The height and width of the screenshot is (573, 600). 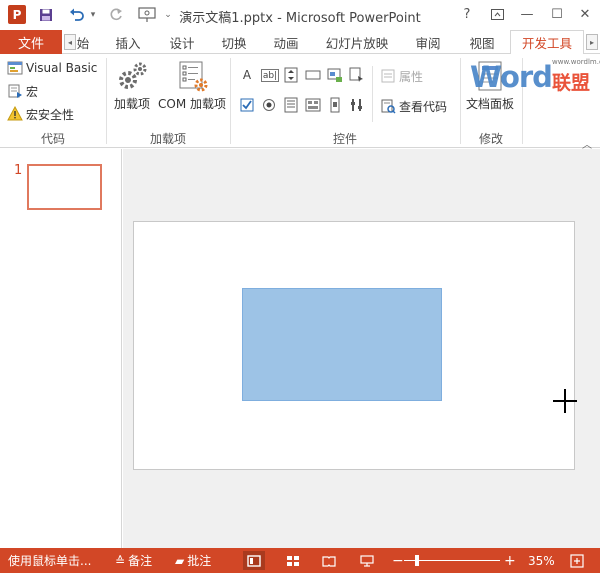 What do you see at coordinates (571, 83) in the screenshot?
I see `watermark-cn: 联盟` at bounding box center [571, 83].